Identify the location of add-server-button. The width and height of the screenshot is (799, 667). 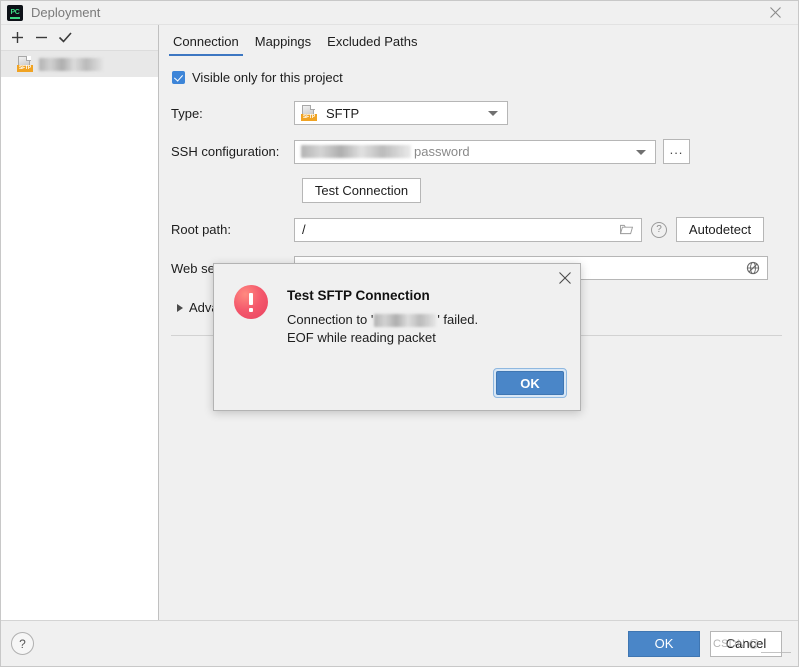
(17, 38).